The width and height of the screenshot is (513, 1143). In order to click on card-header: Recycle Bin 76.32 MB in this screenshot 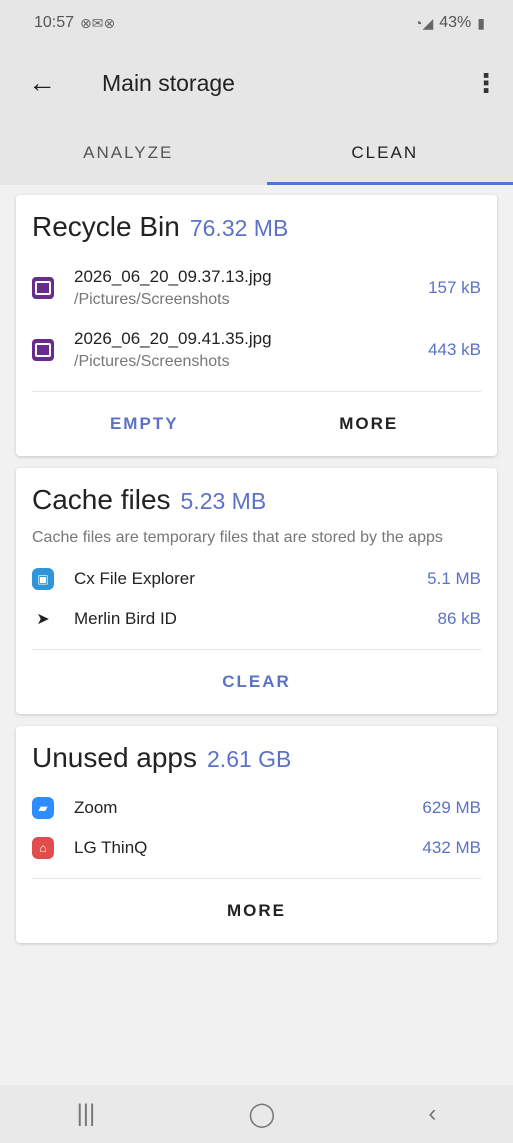, I will do `click(256, 227)`.